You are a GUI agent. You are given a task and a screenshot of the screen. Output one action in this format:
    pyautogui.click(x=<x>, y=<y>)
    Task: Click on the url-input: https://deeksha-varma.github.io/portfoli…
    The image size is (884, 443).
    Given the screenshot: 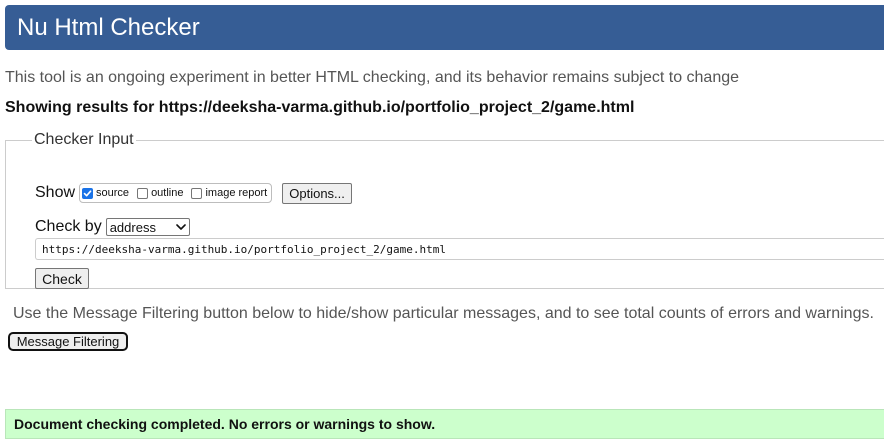 What is the action you would take?
    pyautogui.click(x=459, y=249)
    